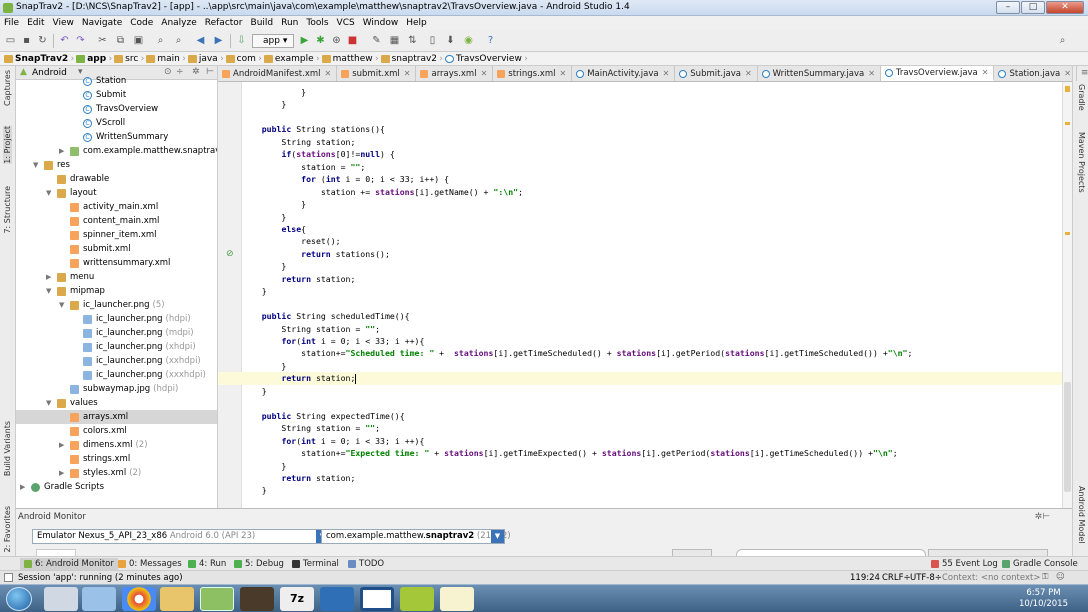  Describe the element at coordinates (1060, 577) in the screenshot. I see `inspector-icon: ☺` at that location.